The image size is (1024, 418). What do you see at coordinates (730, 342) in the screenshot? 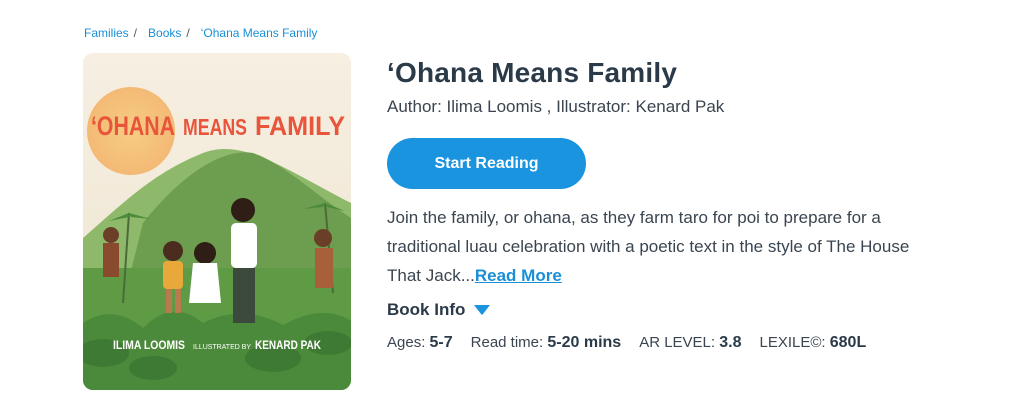
I see `ar-level-value: 3.8` at bounding box center [730, 342].